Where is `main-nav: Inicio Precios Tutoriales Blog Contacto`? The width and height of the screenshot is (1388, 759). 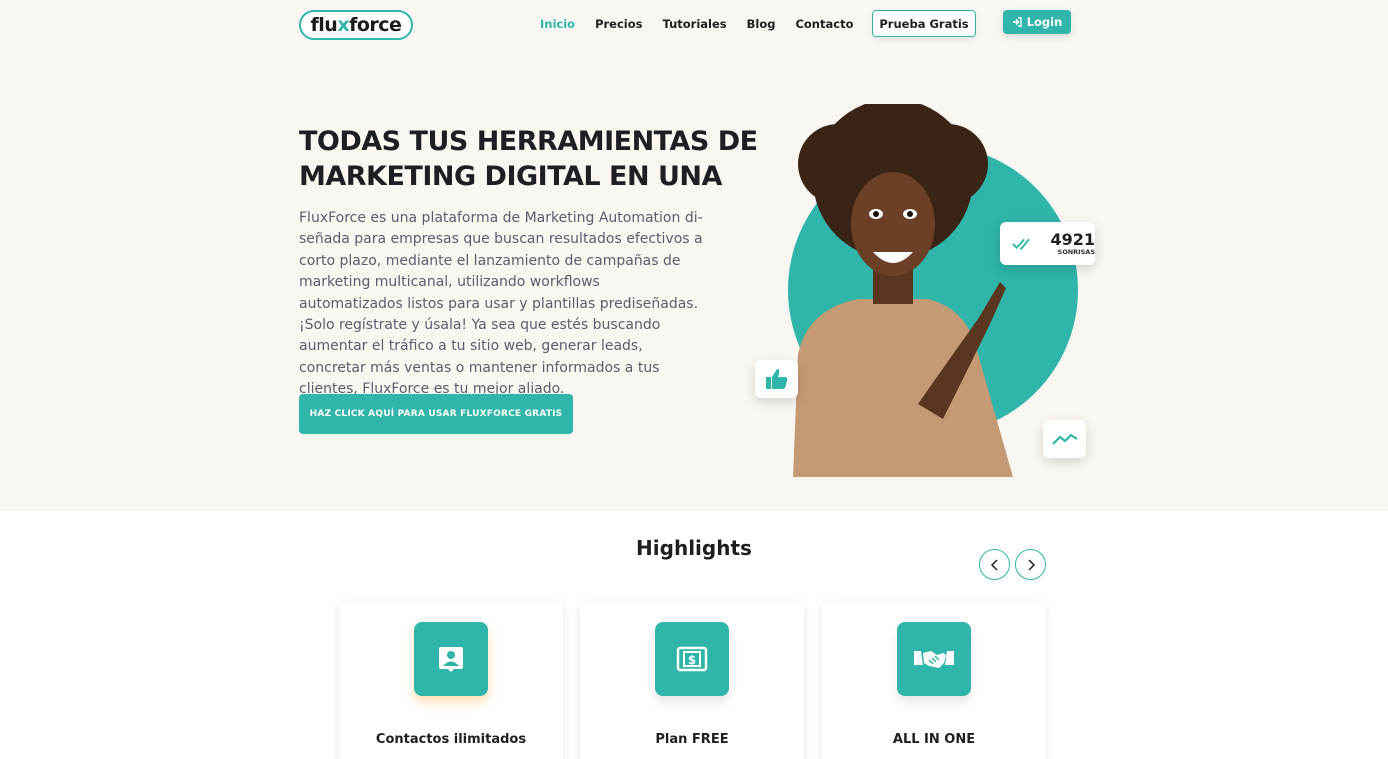 main-nav: Inicio Precios Tutoriales Blog Contacto is located at coordinates (712, 24).